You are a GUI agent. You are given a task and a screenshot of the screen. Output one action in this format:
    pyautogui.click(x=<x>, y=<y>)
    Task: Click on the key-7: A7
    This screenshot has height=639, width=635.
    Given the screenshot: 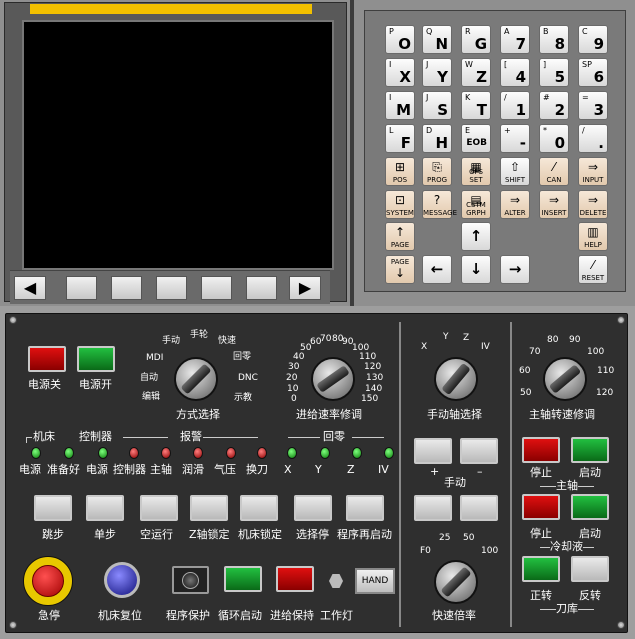 What is the action you would take?
    pyautogui.click(x=515, y=39)
    